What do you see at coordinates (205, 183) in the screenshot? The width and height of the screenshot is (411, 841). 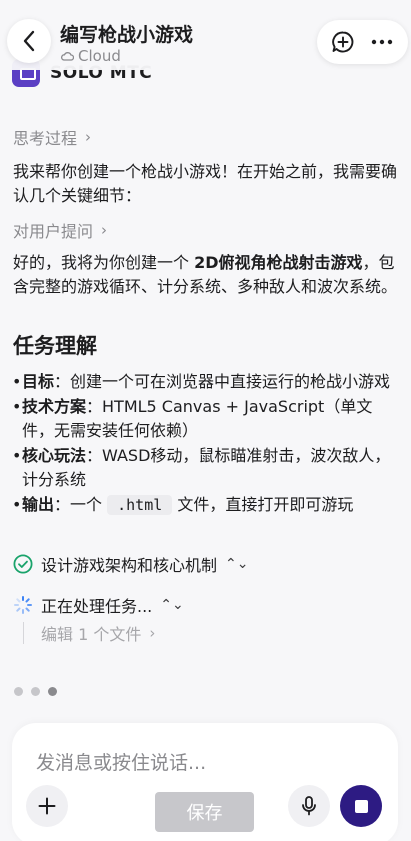 I see `intro-message: 我来帮你创建一个枪战小游戏！在开始之前，我需要确认几个关键细节：` at bounding box center [205, 183].